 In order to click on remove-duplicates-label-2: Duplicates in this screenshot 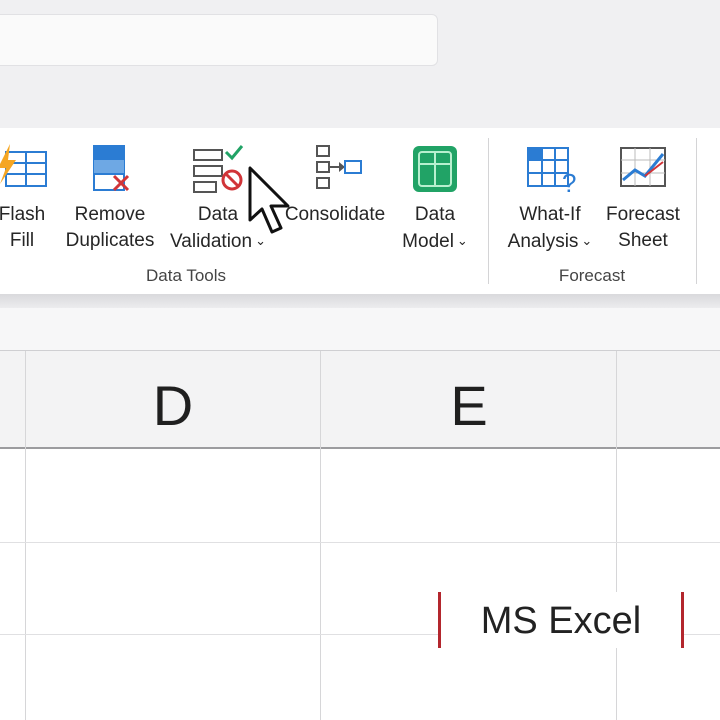, I will do `click(110, 240)`.